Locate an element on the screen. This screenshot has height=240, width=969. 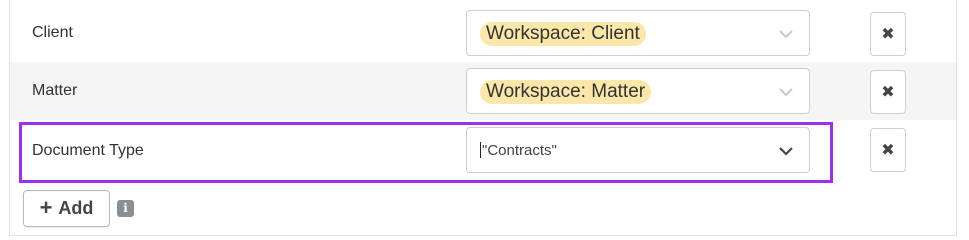
workspace-chip: Workspace: Matter is located at coordinates (566, 92).